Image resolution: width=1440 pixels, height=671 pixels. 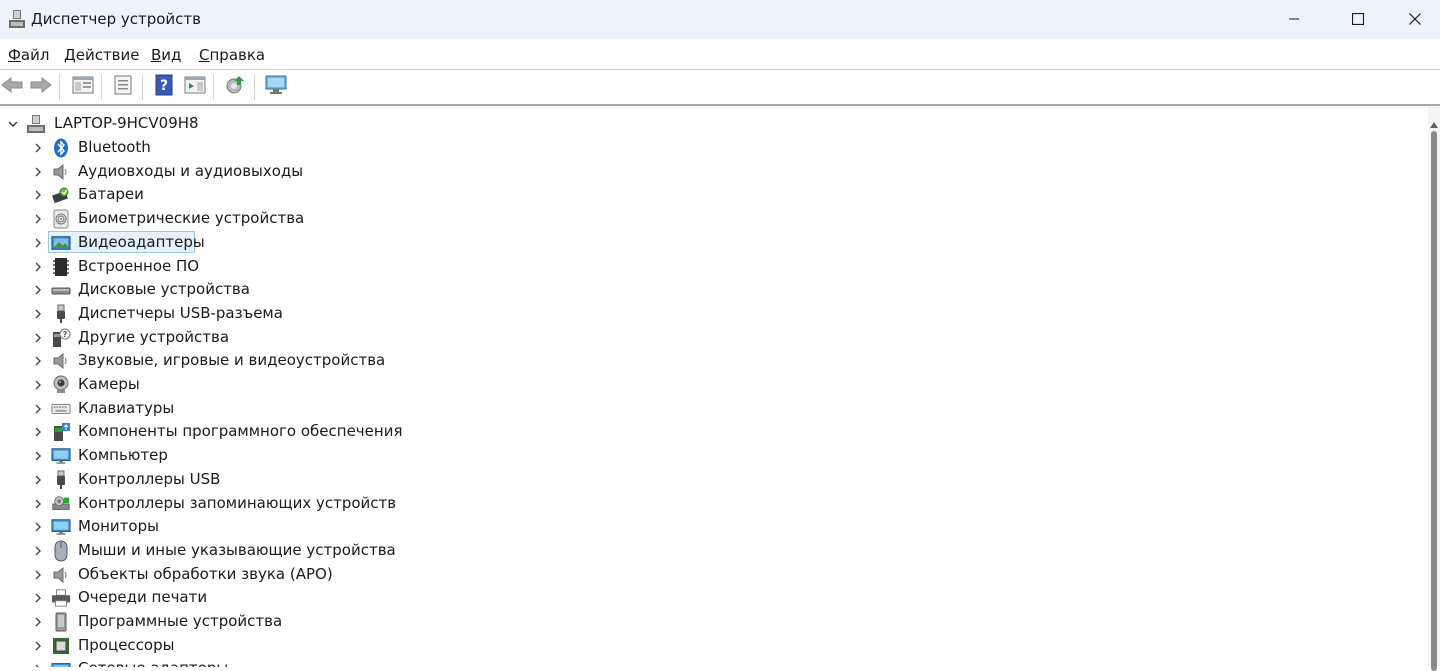 What do you see at coordinates (1415, 19) in the screenshot?
I see `close-button` at bounding box center [1415, 19].